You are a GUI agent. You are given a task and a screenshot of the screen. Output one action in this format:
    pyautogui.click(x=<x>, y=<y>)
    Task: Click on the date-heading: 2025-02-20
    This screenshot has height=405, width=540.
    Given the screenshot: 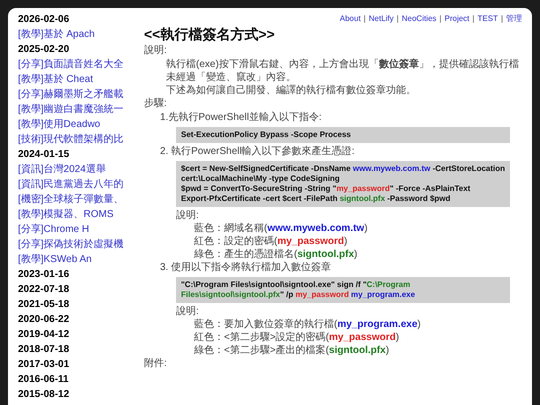 What is the action you would take?
    pyautogui.click(x=44, y=50)
    